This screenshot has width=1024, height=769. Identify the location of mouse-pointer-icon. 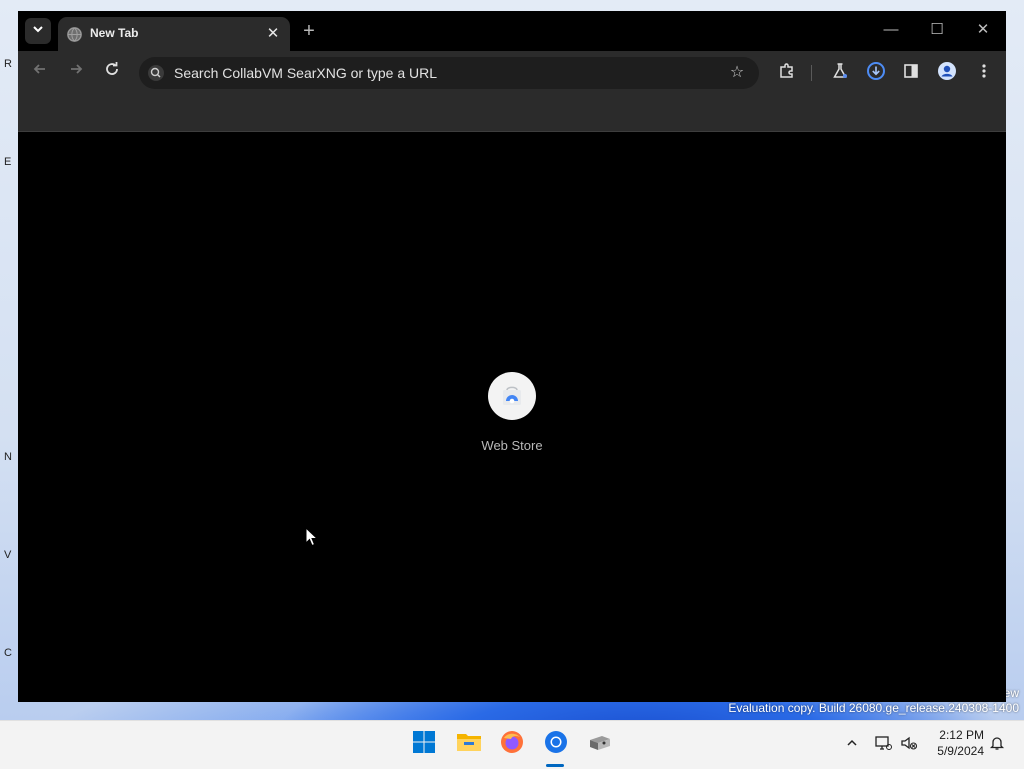
(312, 539).